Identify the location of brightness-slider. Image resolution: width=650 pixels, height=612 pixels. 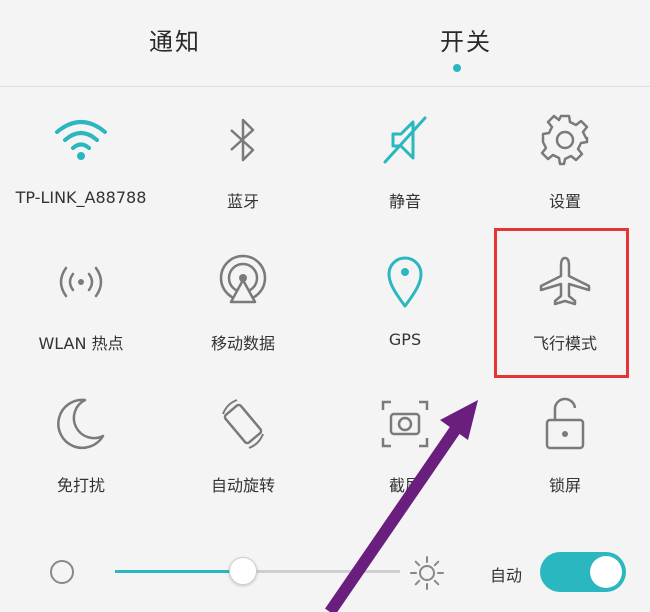
(257, 571).